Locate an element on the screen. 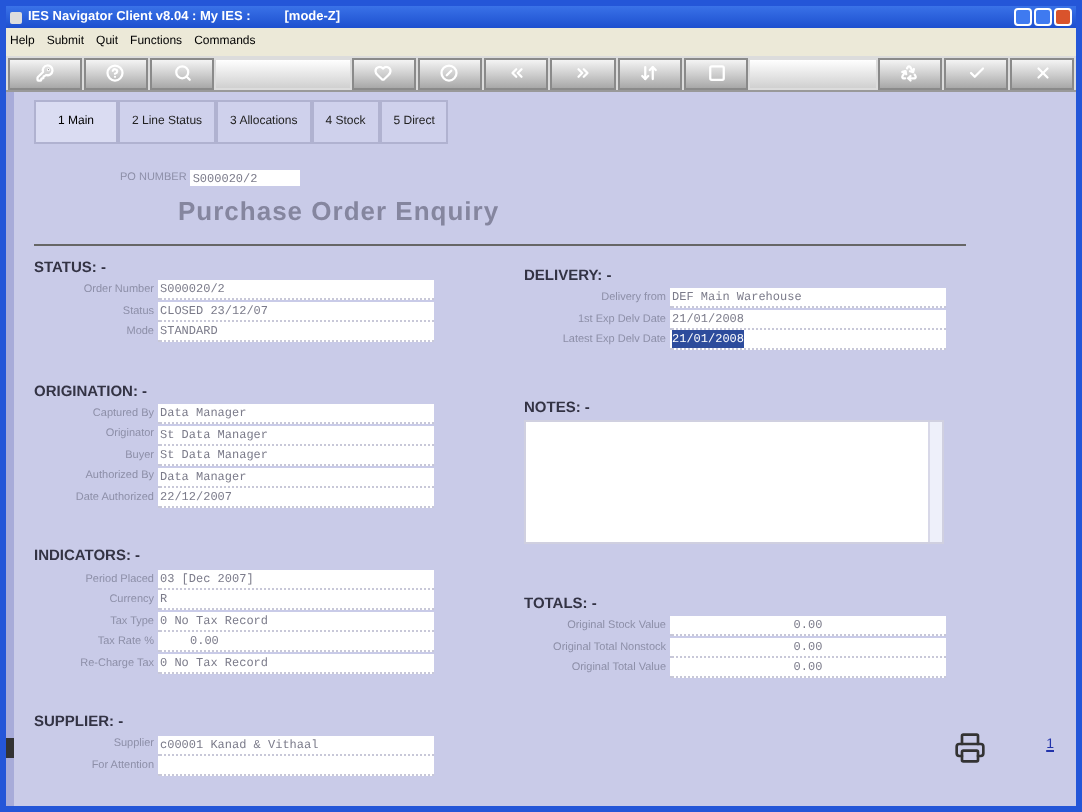 The height and width of the screenshot is (812, 1082). help-icon is located at coordinates (115, 73).